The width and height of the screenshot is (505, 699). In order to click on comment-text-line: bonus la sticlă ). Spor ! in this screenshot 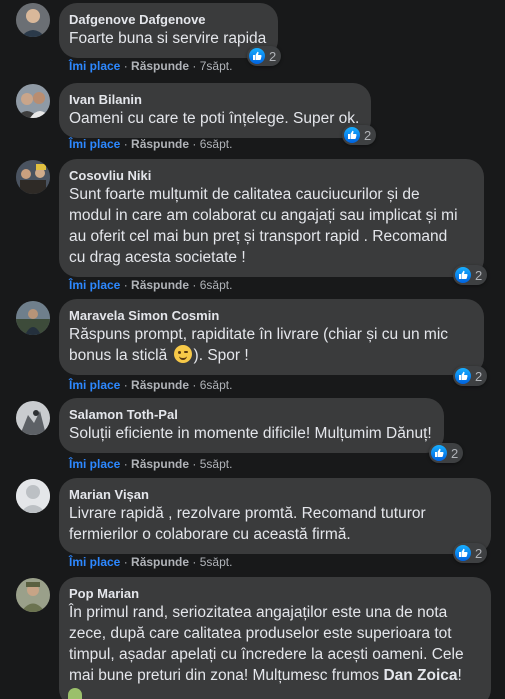, I will do `click(159, 354)`.